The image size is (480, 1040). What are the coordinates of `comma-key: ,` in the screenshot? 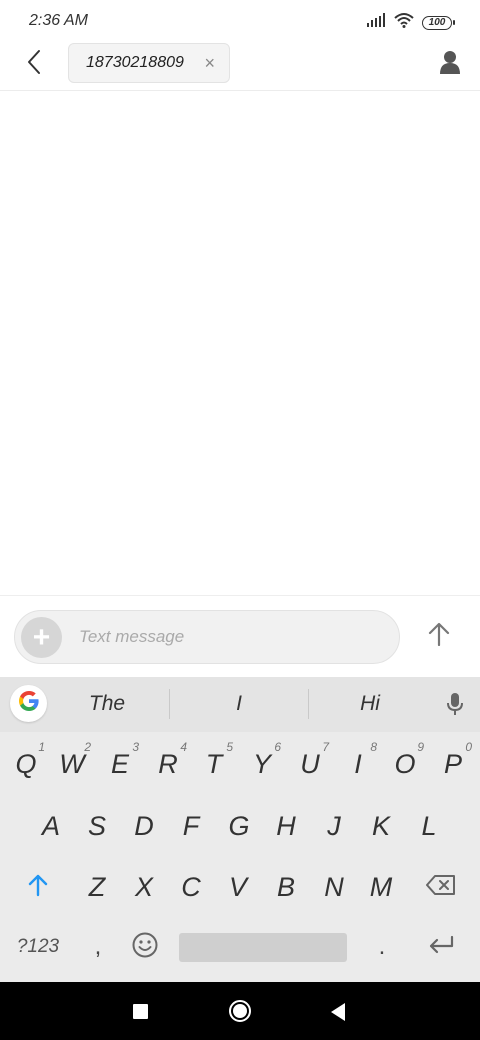 It's located at (98, 947).